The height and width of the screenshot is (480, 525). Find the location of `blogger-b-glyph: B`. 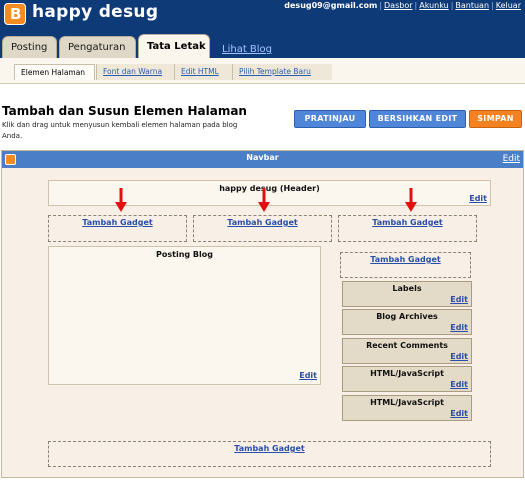

blogger-b-glyph: B is located at coordinates (16, 14).